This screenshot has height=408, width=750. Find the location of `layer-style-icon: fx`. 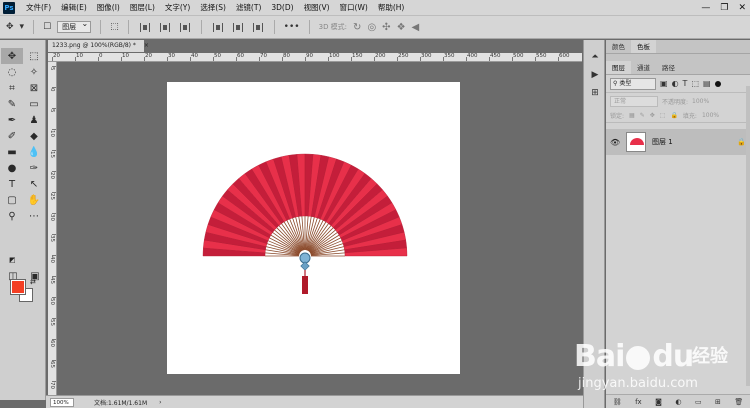

layer-style-icon: fx is located at coordinates (638, 402).